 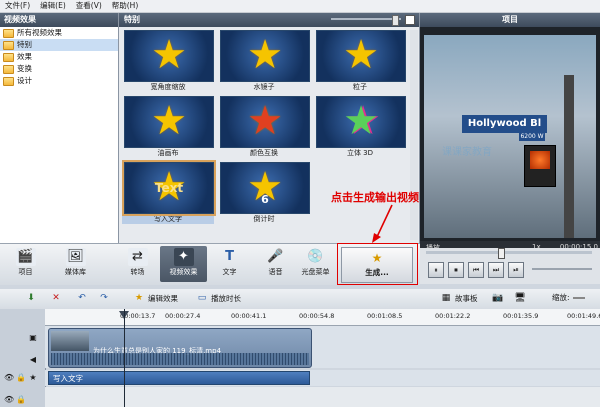 I want to click on view-toggle-icon, so click(x=410, y=20).